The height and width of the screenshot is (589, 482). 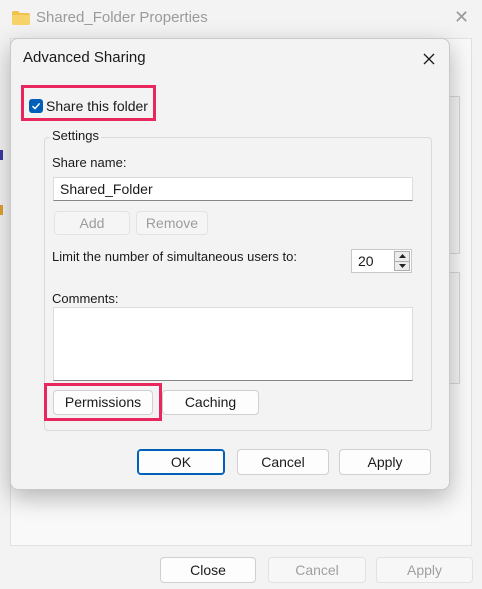 What do you see at coordinates (89, 162) in the screenshot?
I see `share-name-label: Share name:` at bounding box center [89, 162].